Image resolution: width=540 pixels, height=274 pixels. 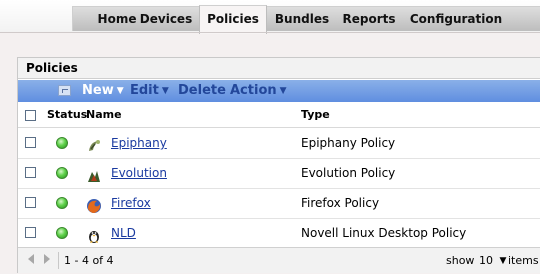 I want to click on policy-link-evolution: Evolution, so click(x=139, y=173).